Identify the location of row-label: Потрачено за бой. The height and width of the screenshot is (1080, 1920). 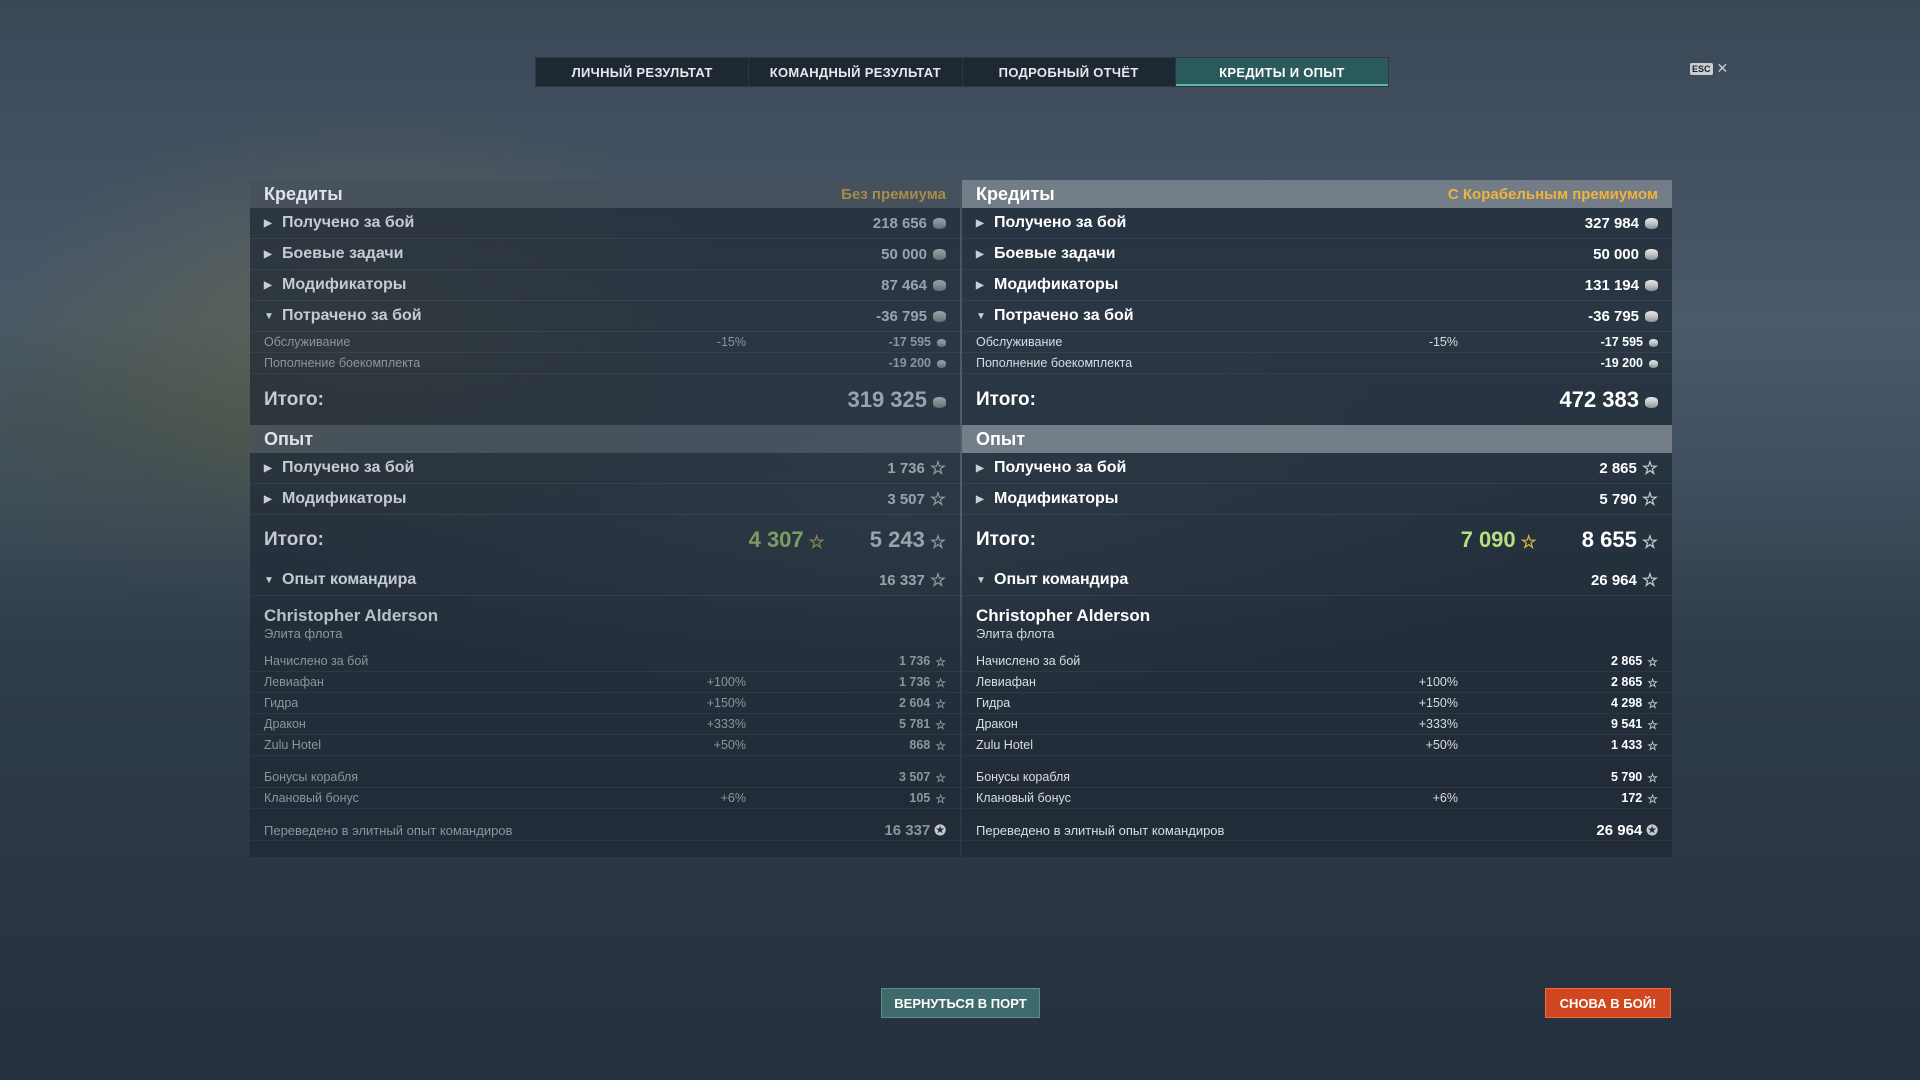
(1064, 315).